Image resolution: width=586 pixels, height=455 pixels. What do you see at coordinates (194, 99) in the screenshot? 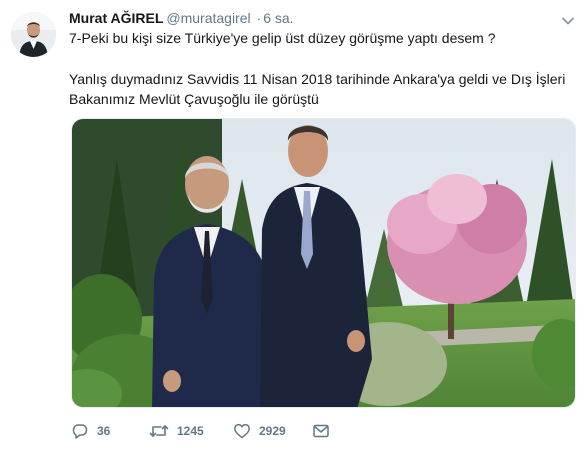
I see `tweet-text-line: Bakanımız Mevlüt Çavuşoğlu ile görüştü` at bounding box center [194, 99].